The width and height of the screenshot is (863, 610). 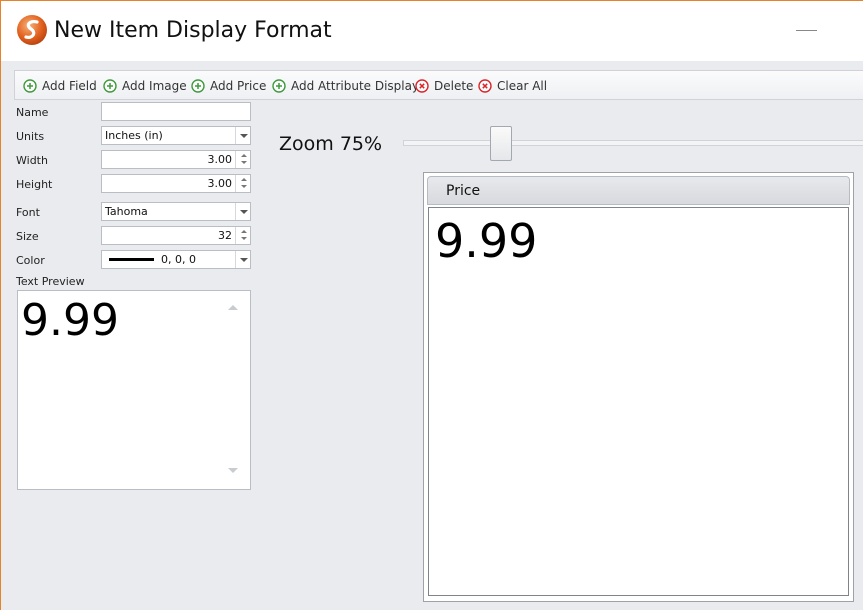 I want to click on size-spinner: 32, so click(x=176, y=235).